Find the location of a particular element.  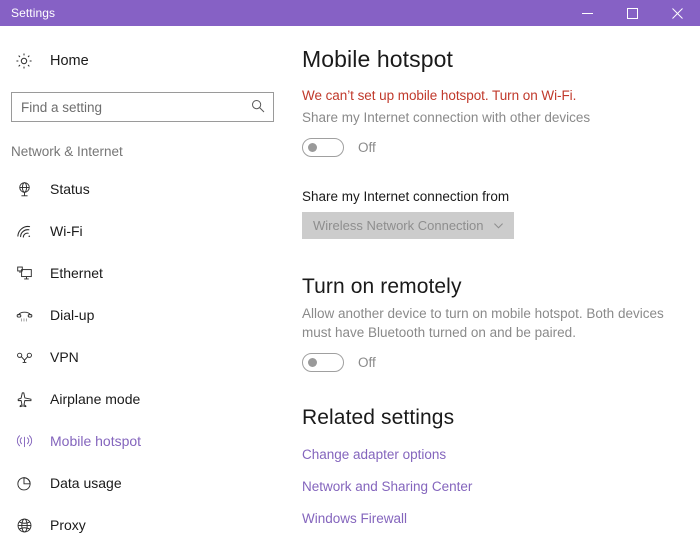

search-input is located at coordinates (124, 107).